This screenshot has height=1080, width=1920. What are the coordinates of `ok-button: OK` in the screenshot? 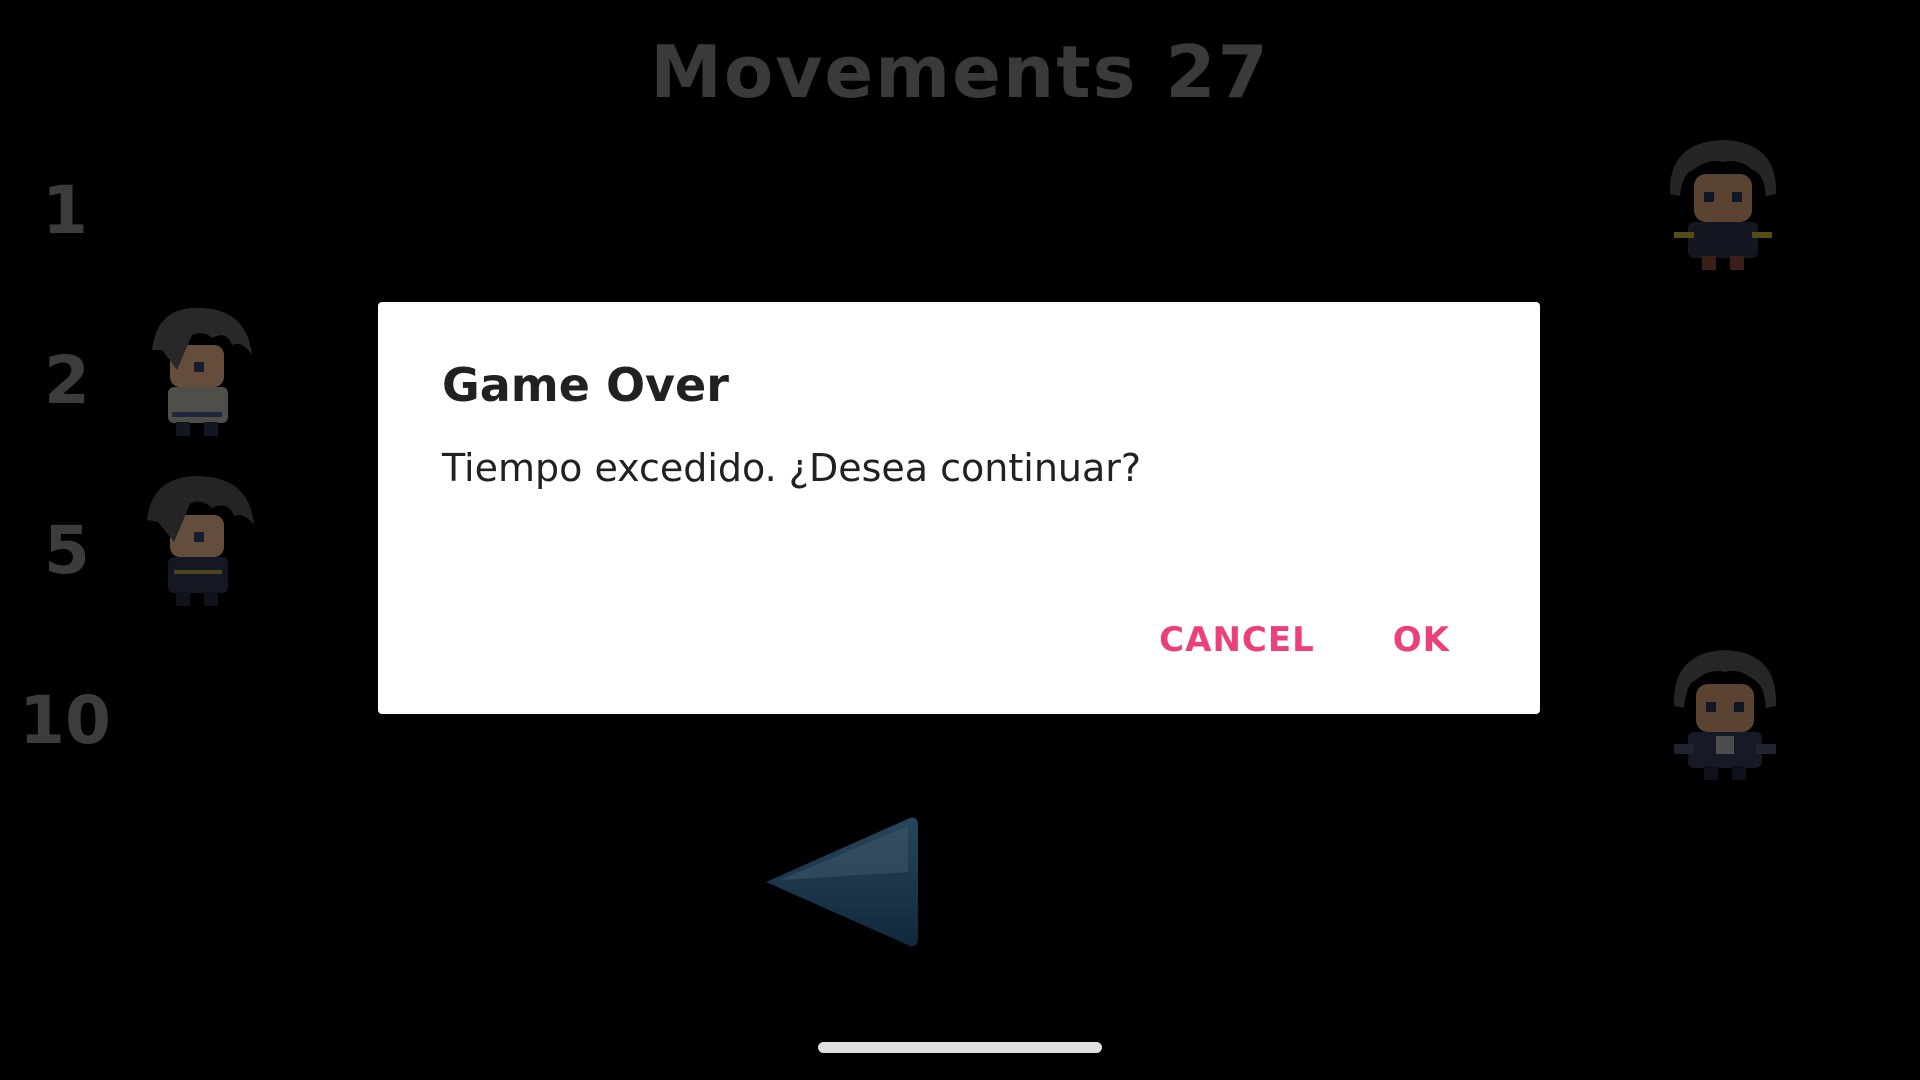 It's located at (1421, 640).